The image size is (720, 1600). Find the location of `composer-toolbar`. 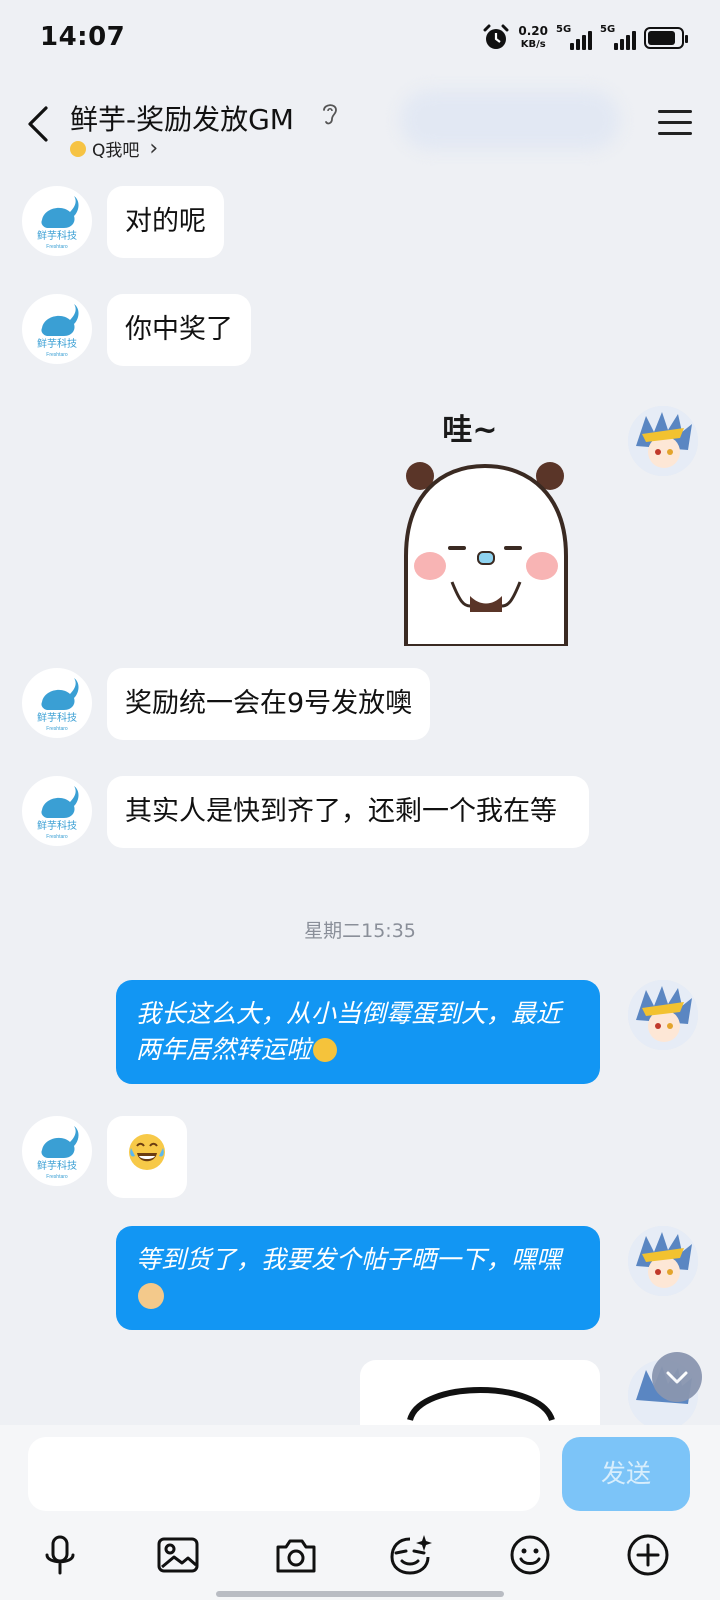

composer-toolbar is located at coordinates (360, 1561).